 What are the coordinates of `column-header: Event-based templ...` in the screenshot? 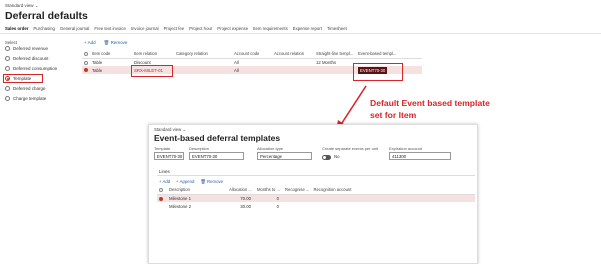 It's located at (389, 54).